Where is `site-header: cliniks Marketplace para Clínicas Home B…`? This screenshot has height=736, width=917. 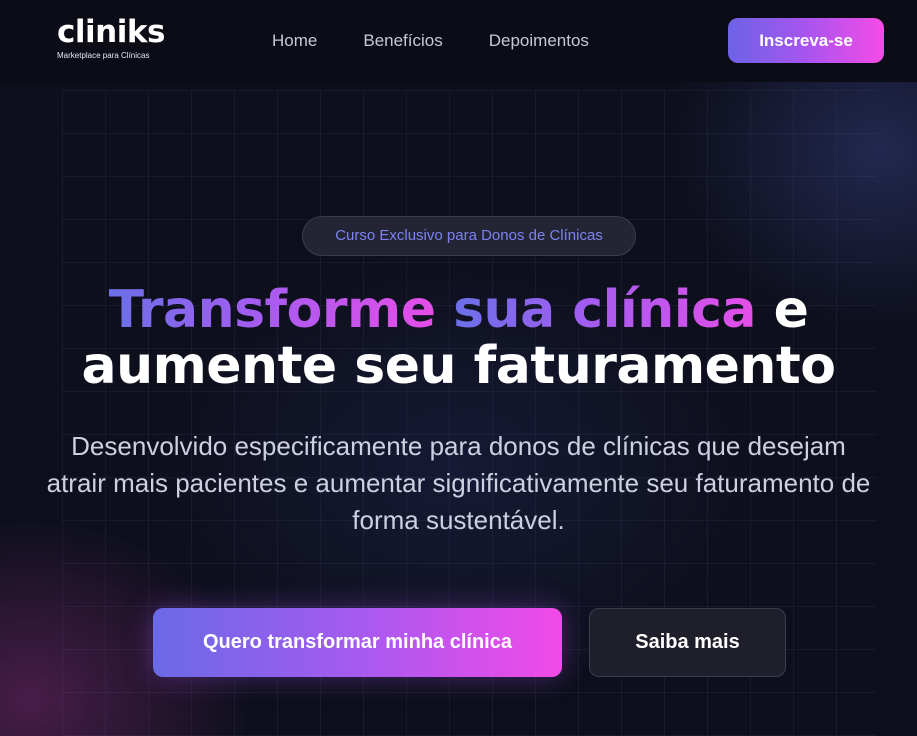 site-header: cliniks Marketplace para Clínicas Home B… is located at coordinates (458, 41).